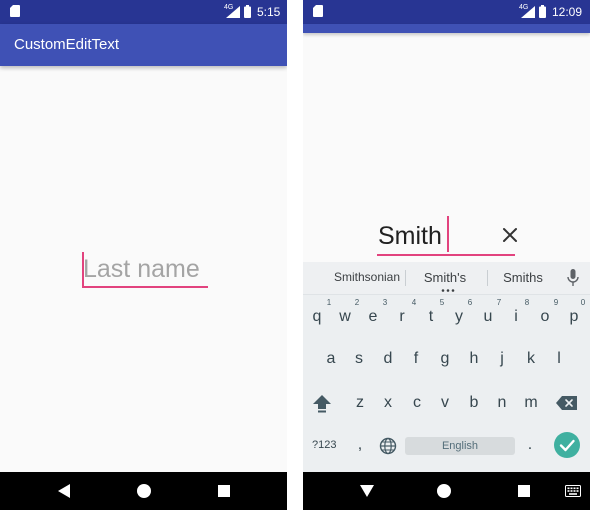 This screenshot has width=591, height=510. I want to click on shift-icon, so click(322, 403).